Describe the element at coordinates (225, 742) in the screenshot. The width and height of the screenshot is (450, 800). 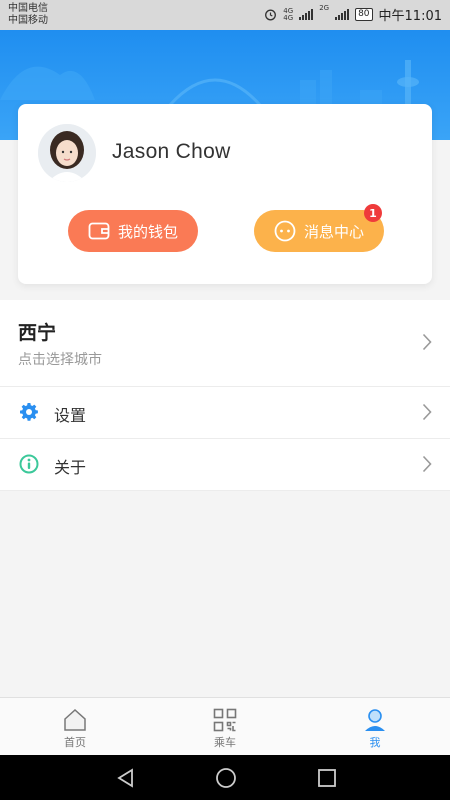
I see `tab-label: 乘车` at that location.